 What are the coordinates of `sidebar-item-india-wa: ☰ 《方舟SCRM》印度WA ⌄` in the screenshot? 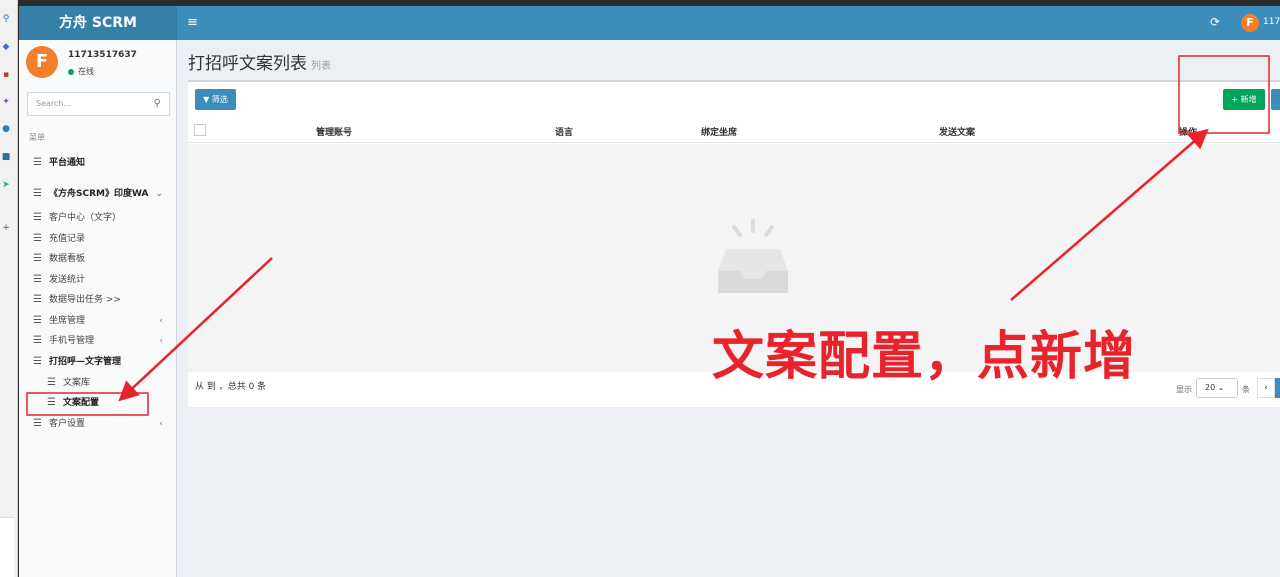 It's located at (98, 194).